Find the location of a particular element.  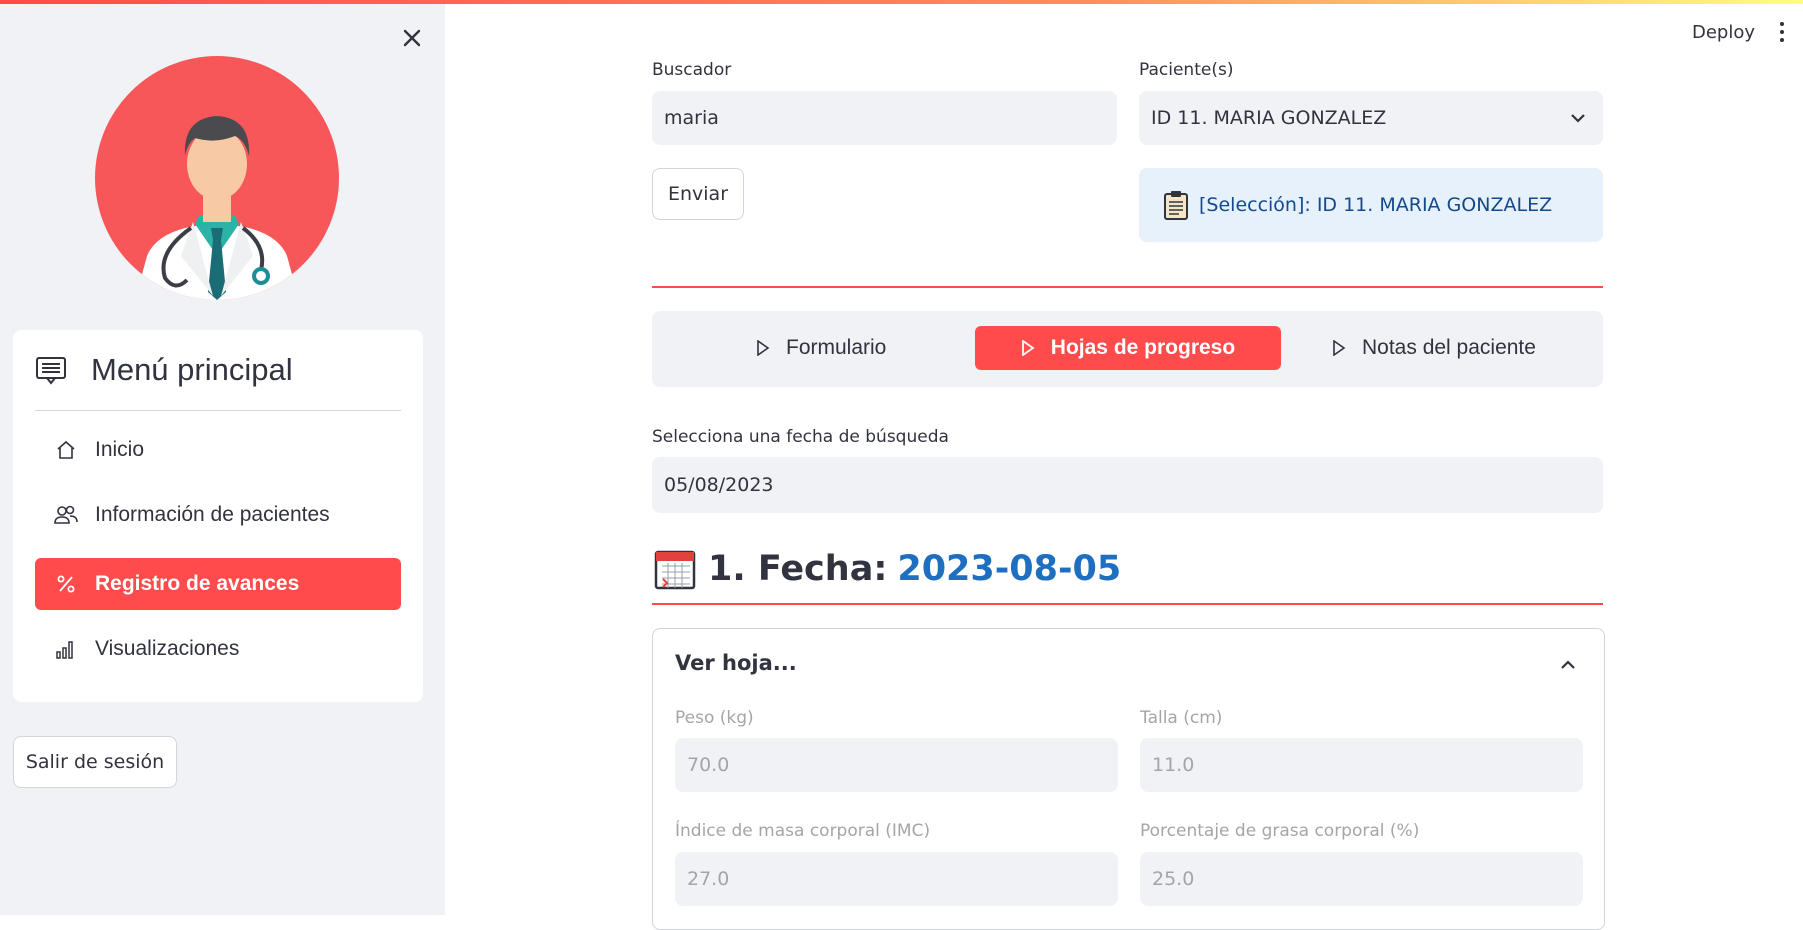

logout-button: Salir de sesión is located at coordinates (95, 762).